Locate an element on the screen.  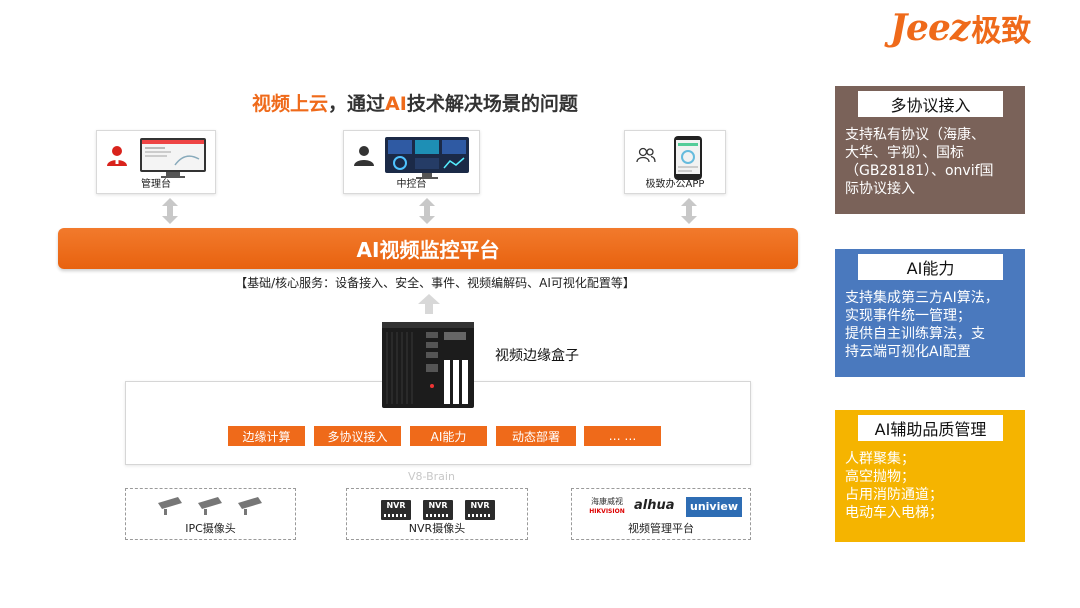
panel-title: AI能力 is located at coordinates (930, 267).